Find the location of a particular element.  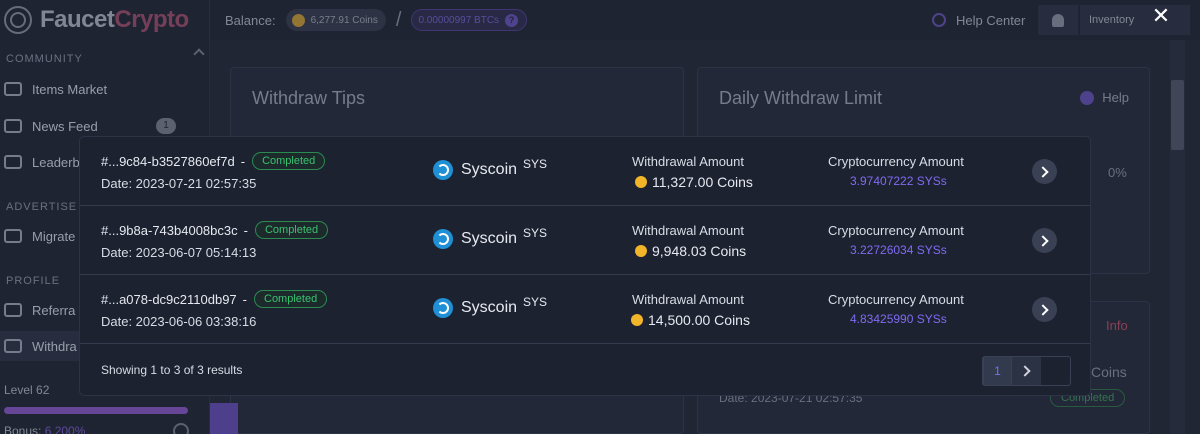

withdrawal-amount: 14,500.00 Coins is located at coordinates (690, 320).